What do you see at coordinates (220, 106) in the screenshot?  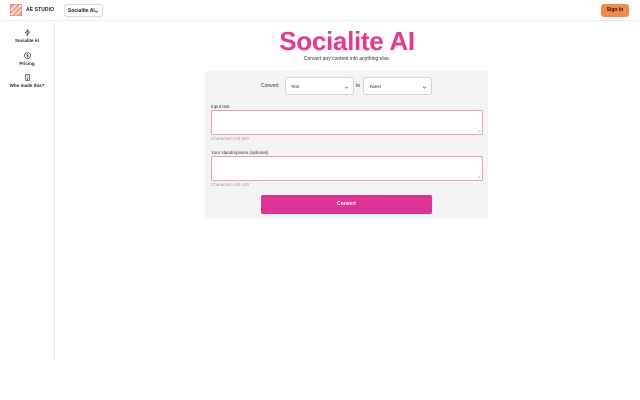 I see `input-text-label: Input text` at bounding box center [220, 106].